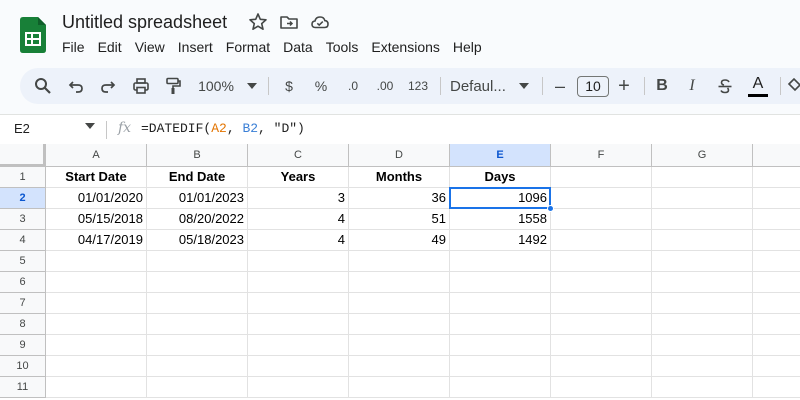  I want to click on menu-extensions: Extensions, so click(405, 47).